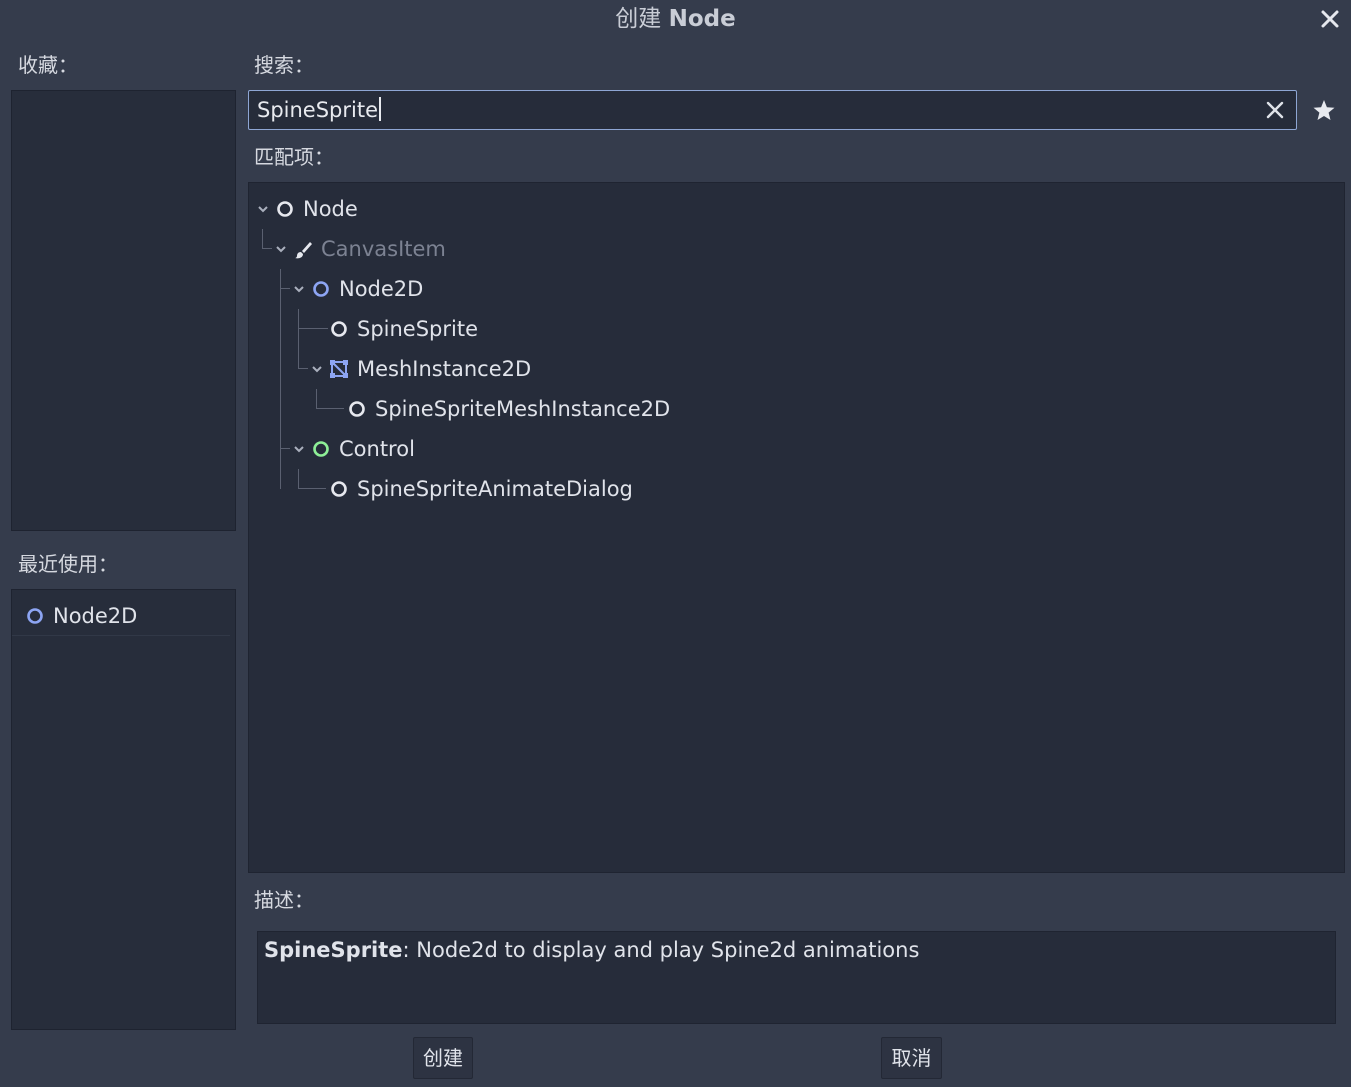 Image resolution: width=1351 pixels, height=1087 pixels. Describe the element at coordinates (638, 19) in the screenshot. I see `dialog-title-prefix: 创建` at that location.